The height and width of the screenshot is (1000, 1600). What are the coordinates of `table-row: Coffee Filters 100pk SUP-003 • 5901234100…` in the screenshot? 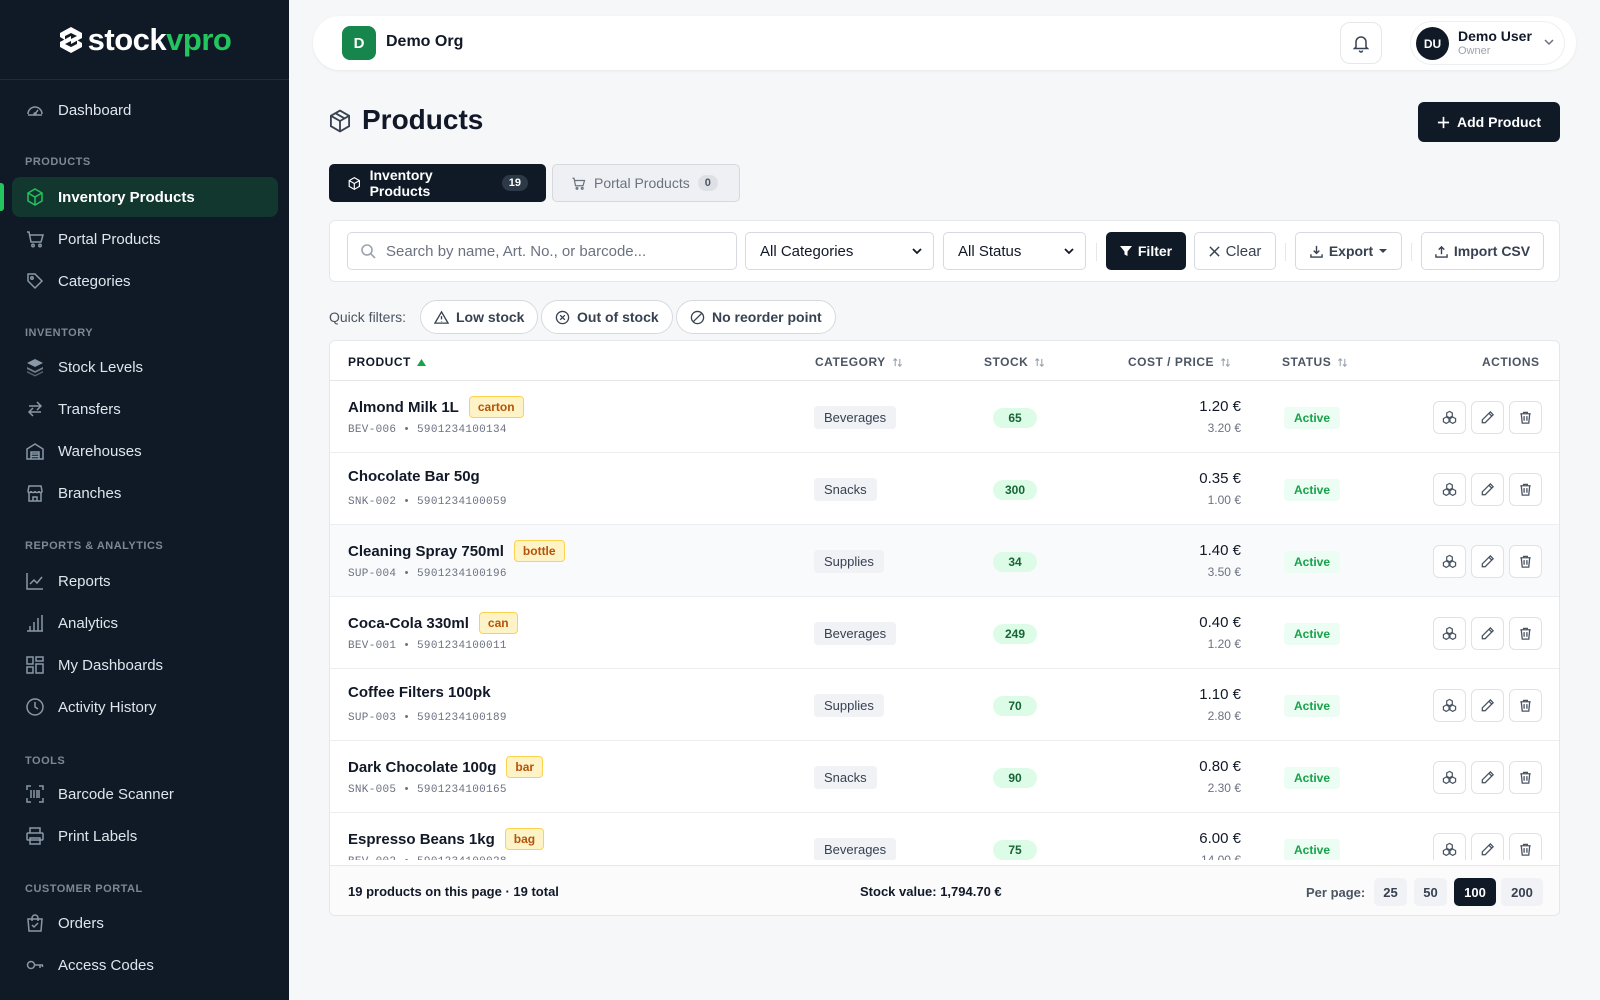 It's located at (944, 705).